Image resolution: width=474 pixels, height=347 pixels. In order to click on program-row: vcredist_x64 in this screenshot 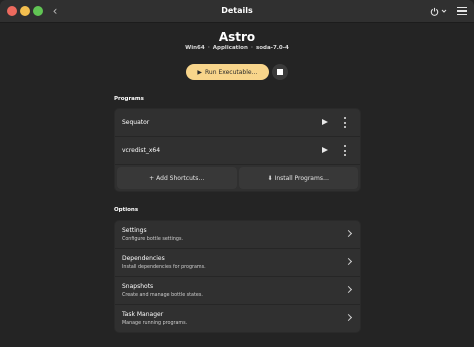, I will do `click(237, 151)`.